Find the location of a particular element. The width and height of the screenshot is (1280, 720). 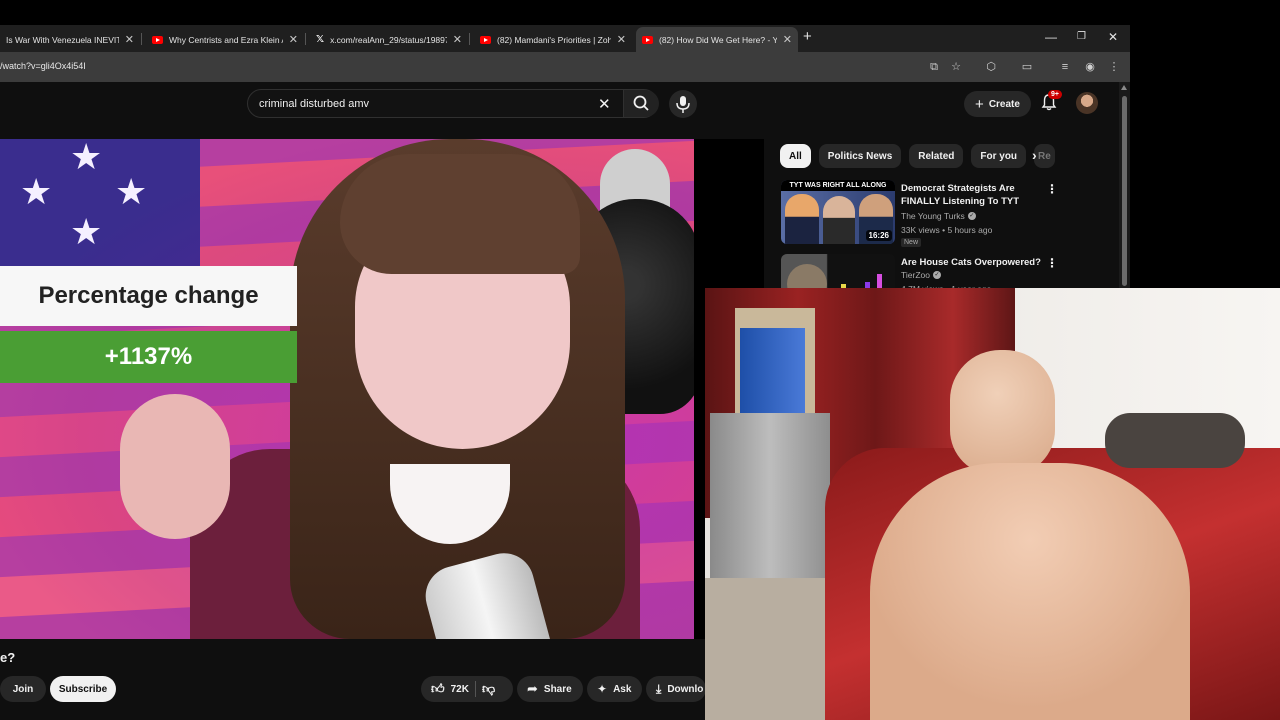

tab-how-did-we-get-here: (82) How Did We Get Here? - Y ✕ is located at coordinates (717, 39).